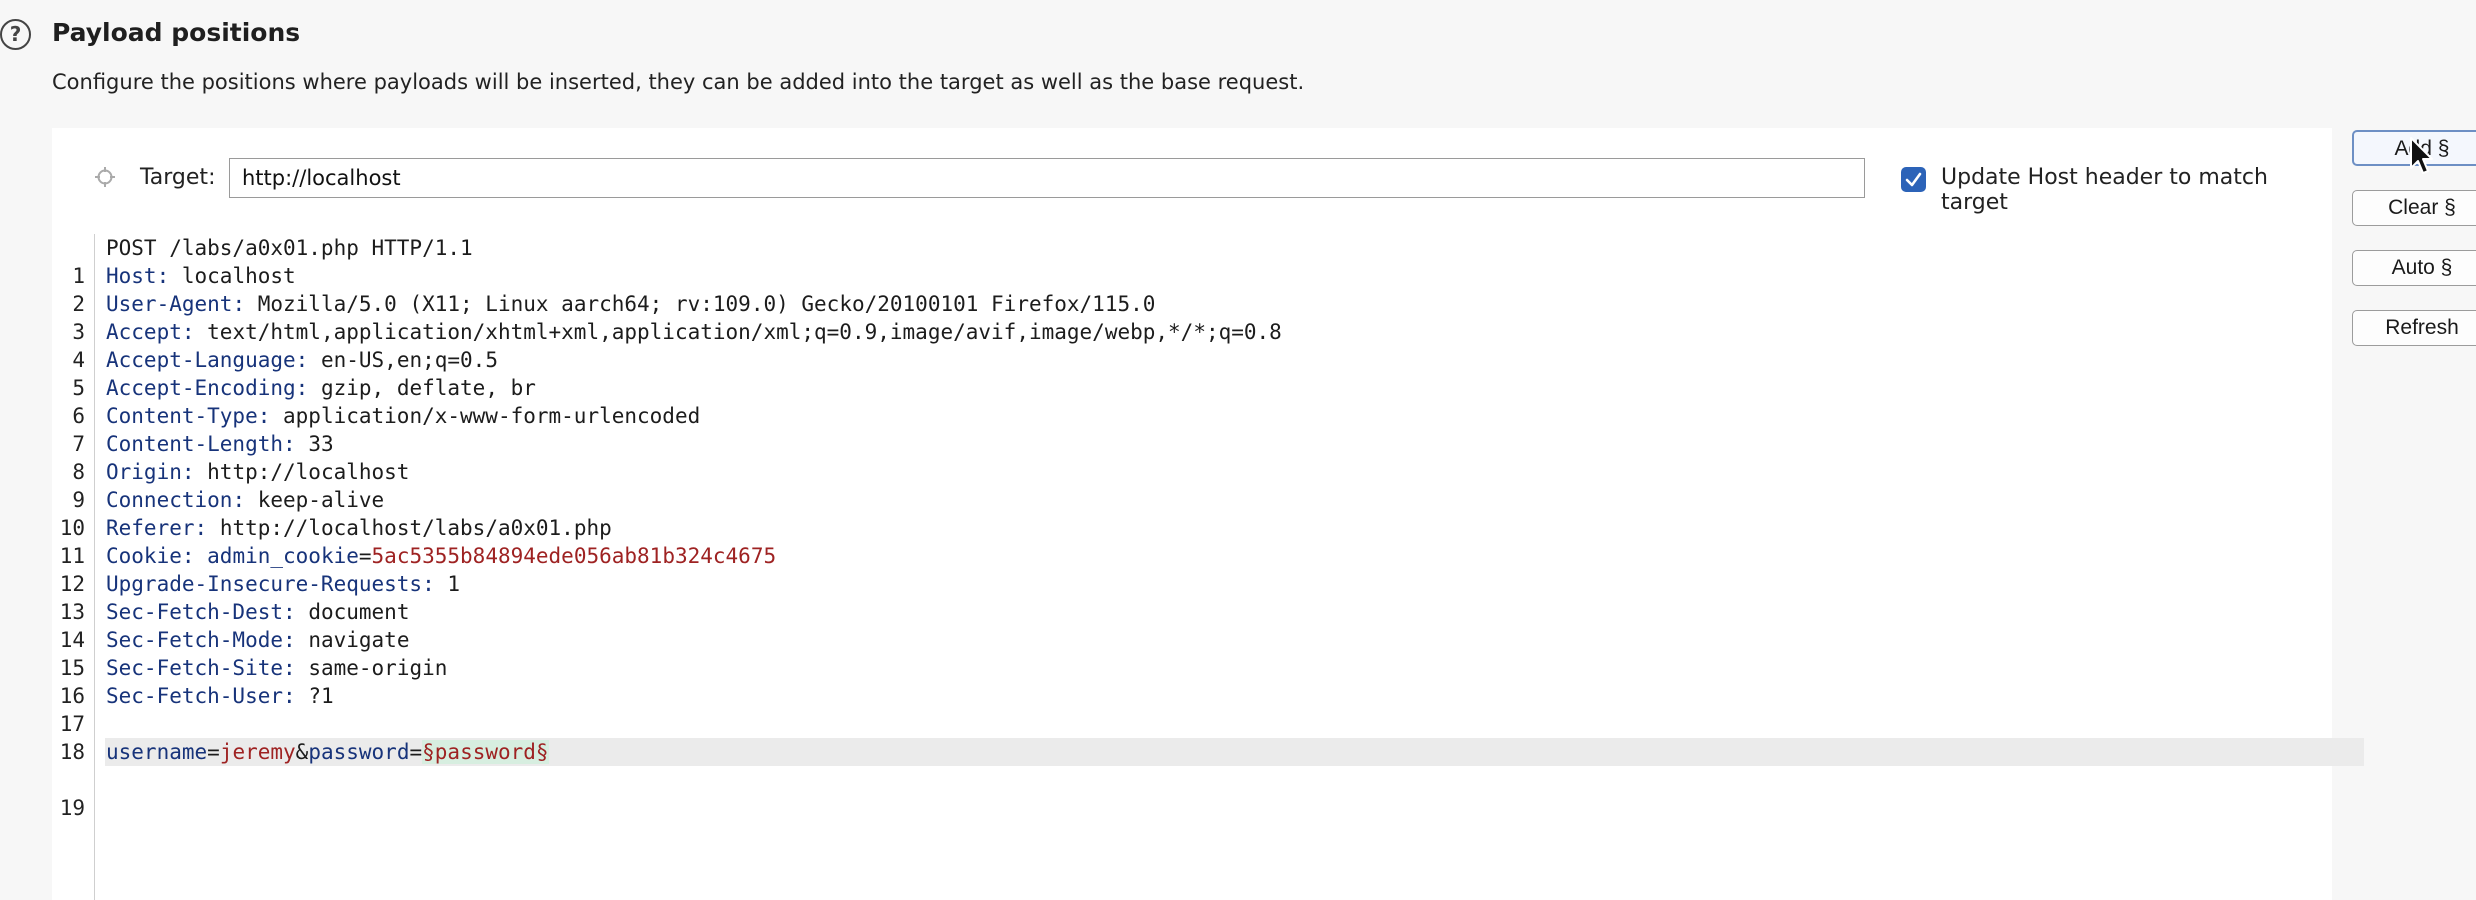 The width and height of the screenshot is (2476, 900). Describe the element at coordinates (1192, 681) in the screenshot. I see `header-line: 16 Sec-Fetch-Site: same-origin` at that location.